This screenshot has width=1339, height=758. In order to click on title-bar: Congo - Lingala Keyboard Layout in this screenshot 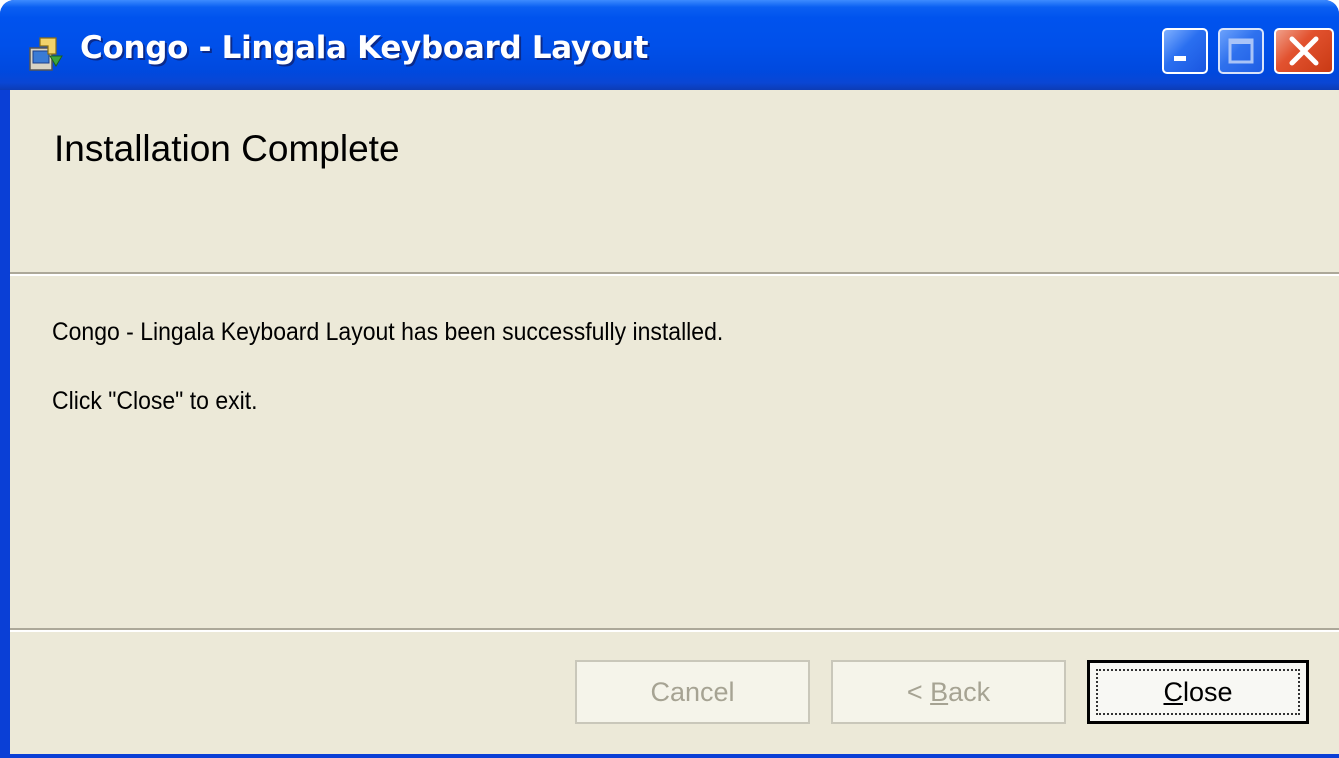, I will do `click(669, 45)`.